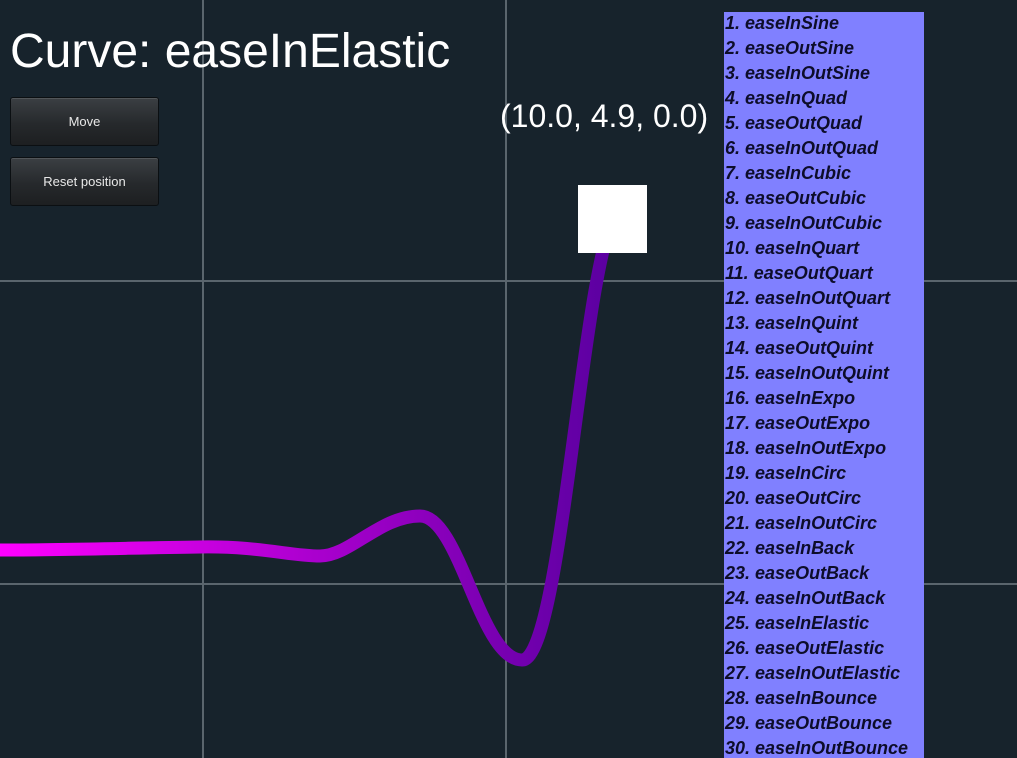 This screenshot has height=758, width=1017. I want to click on curve-list-item: 29. easeOutBounce, so click(824, 724).